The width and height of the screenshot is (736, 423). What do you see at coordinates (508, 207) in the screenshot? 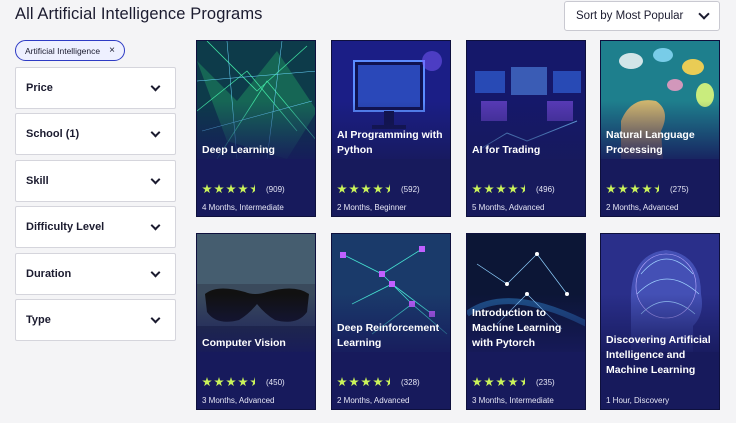
I see `card-meta: 5 Months, Advanced` at bounding box center [508, 207].